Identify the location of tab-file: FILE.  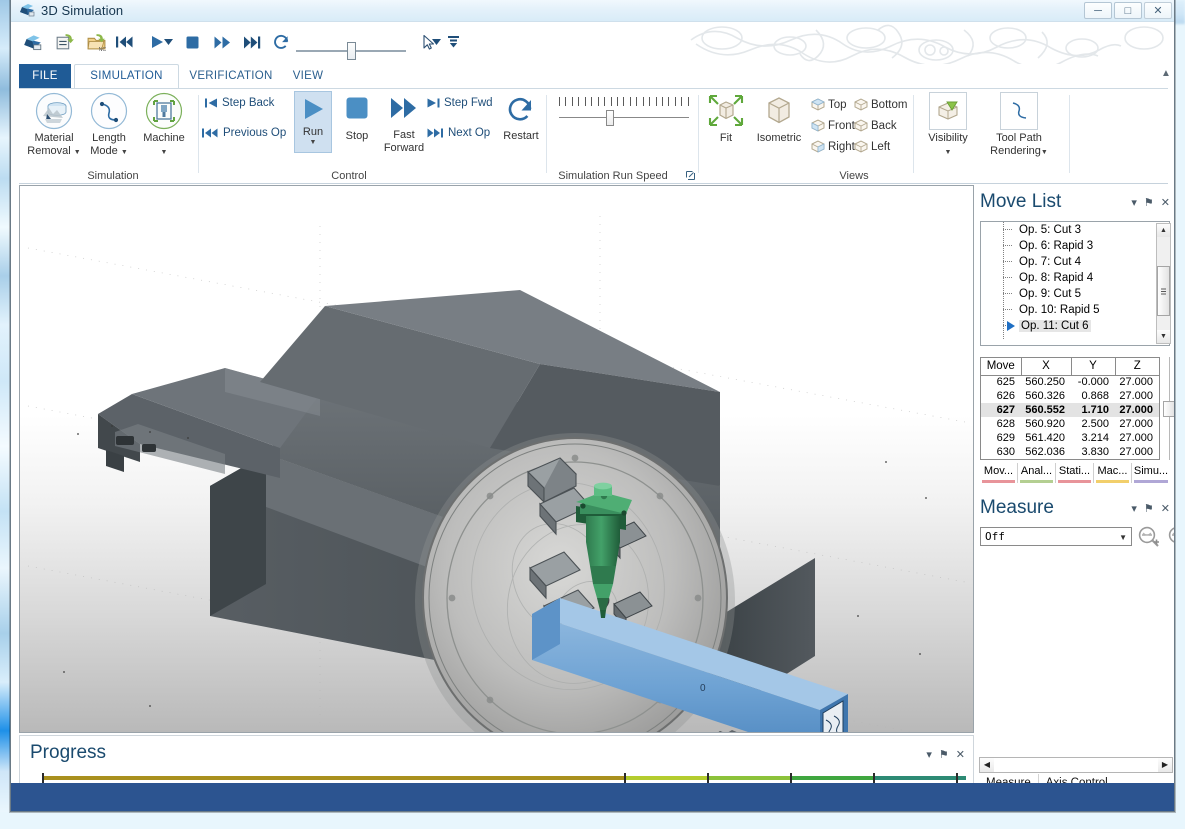
(45, 76).